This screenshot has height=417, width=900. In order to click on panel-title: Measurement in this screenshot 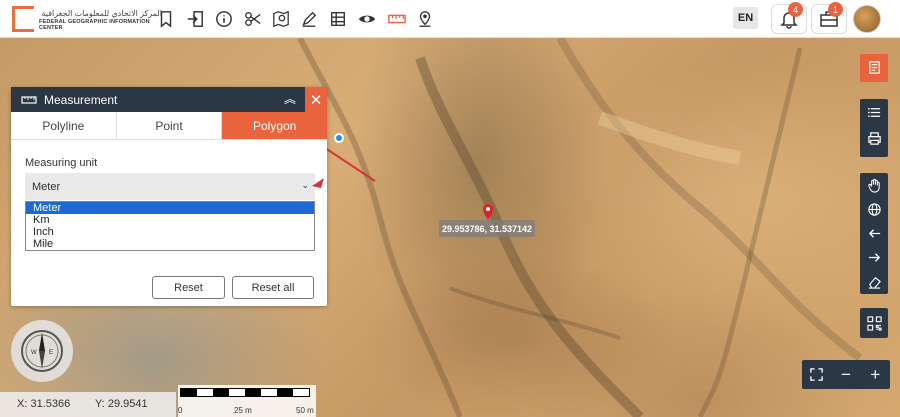, I will do `click(81, 99)`.